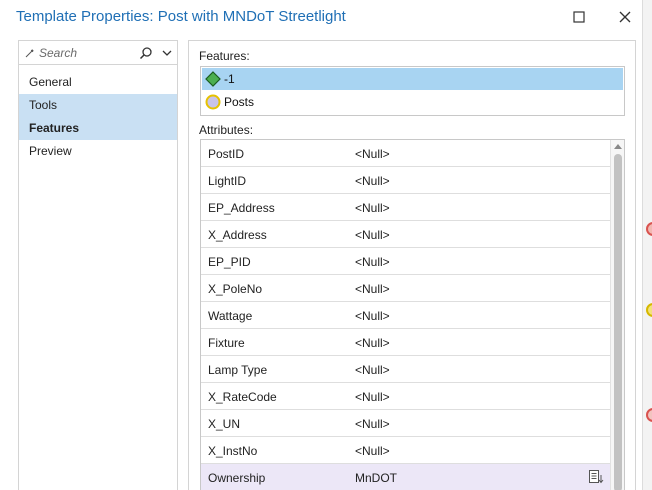 Image resolution: width=652 pixels, height=490 pixels. Describe the element at coordinates (376, 478) in the screenshot. I see `attribute-value: MnDOT` at that location.